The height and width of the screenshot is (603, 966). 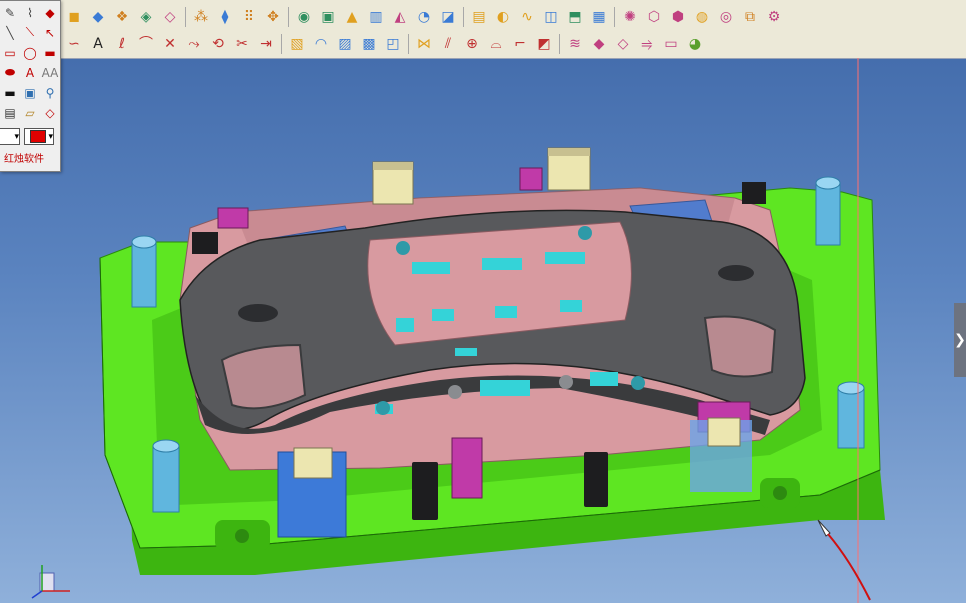 What do you see at coordinates (740, 346) in the screenshot?
I see `bumper-lower-opening-right` at bounding box center [740, 346].